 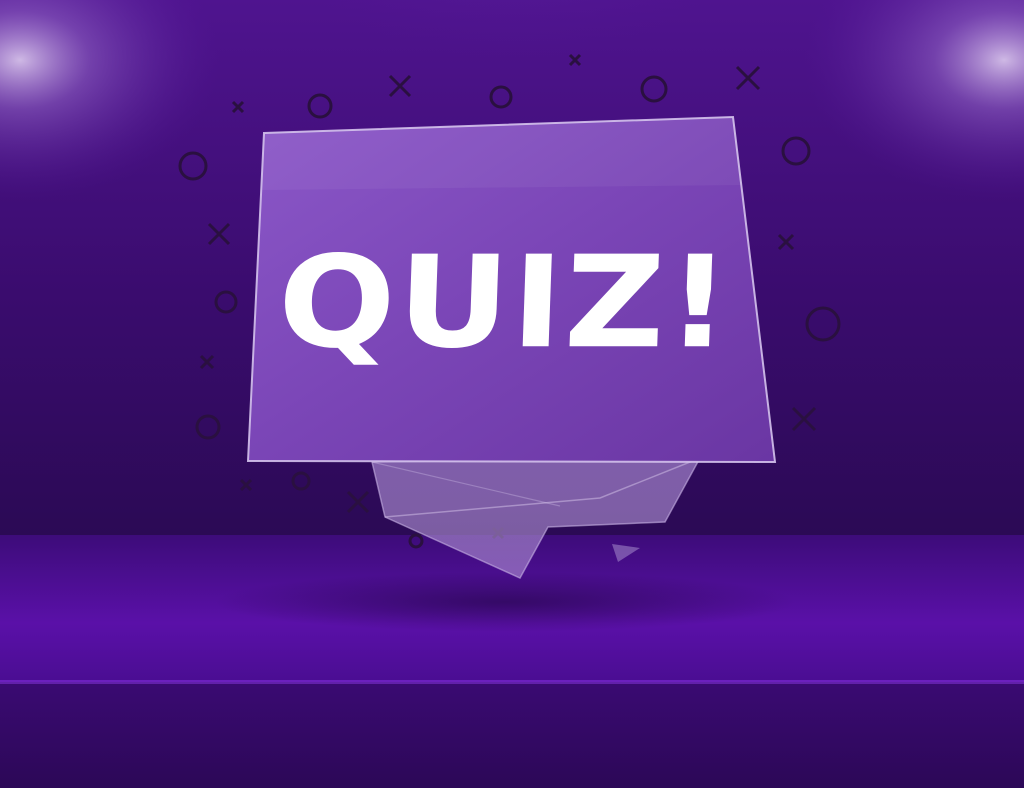 I want to click on quiz-headline: QUIZ!, so click(x=505, y=302).